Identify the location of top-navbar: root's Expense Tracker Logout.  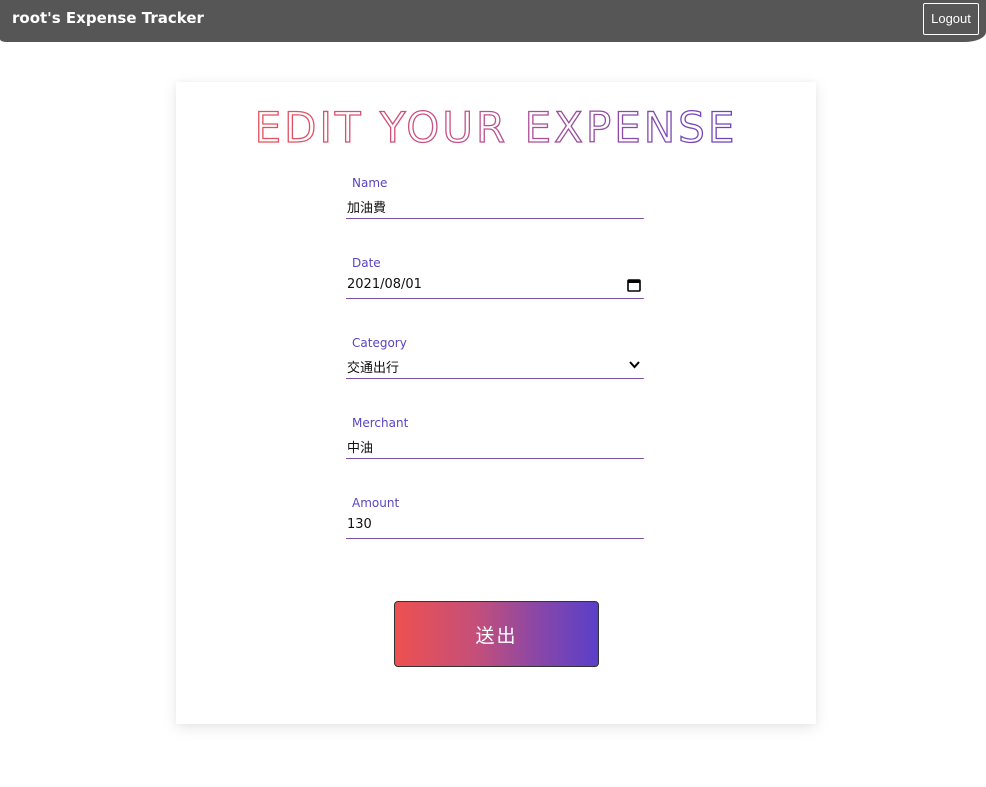
(493, 21).